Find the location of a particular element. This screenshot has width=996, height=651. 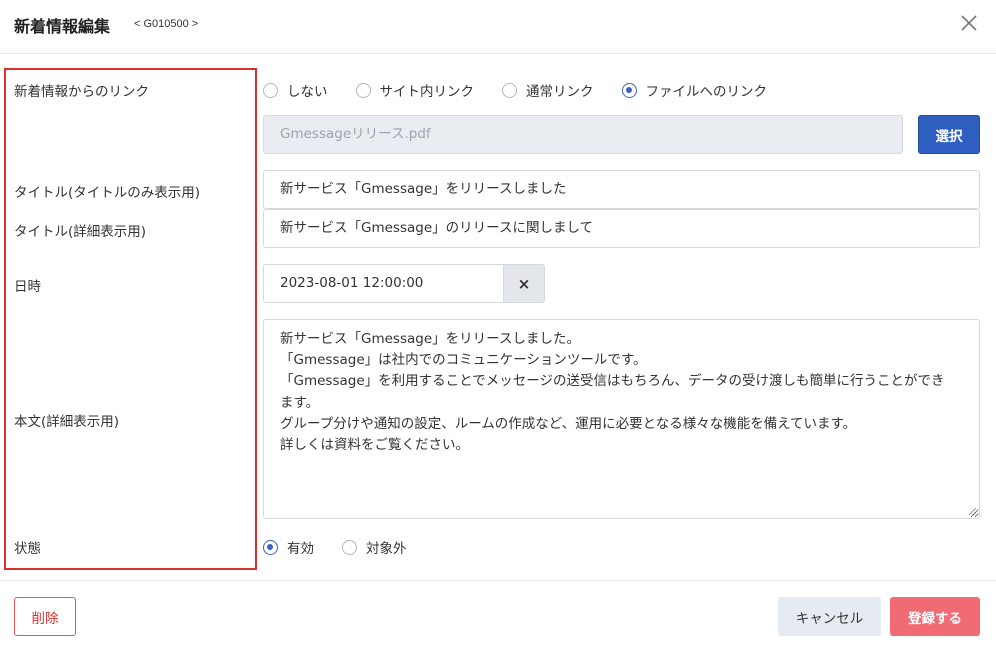

status-option-excluded: 対象外 is located at coordinates (374, 547).